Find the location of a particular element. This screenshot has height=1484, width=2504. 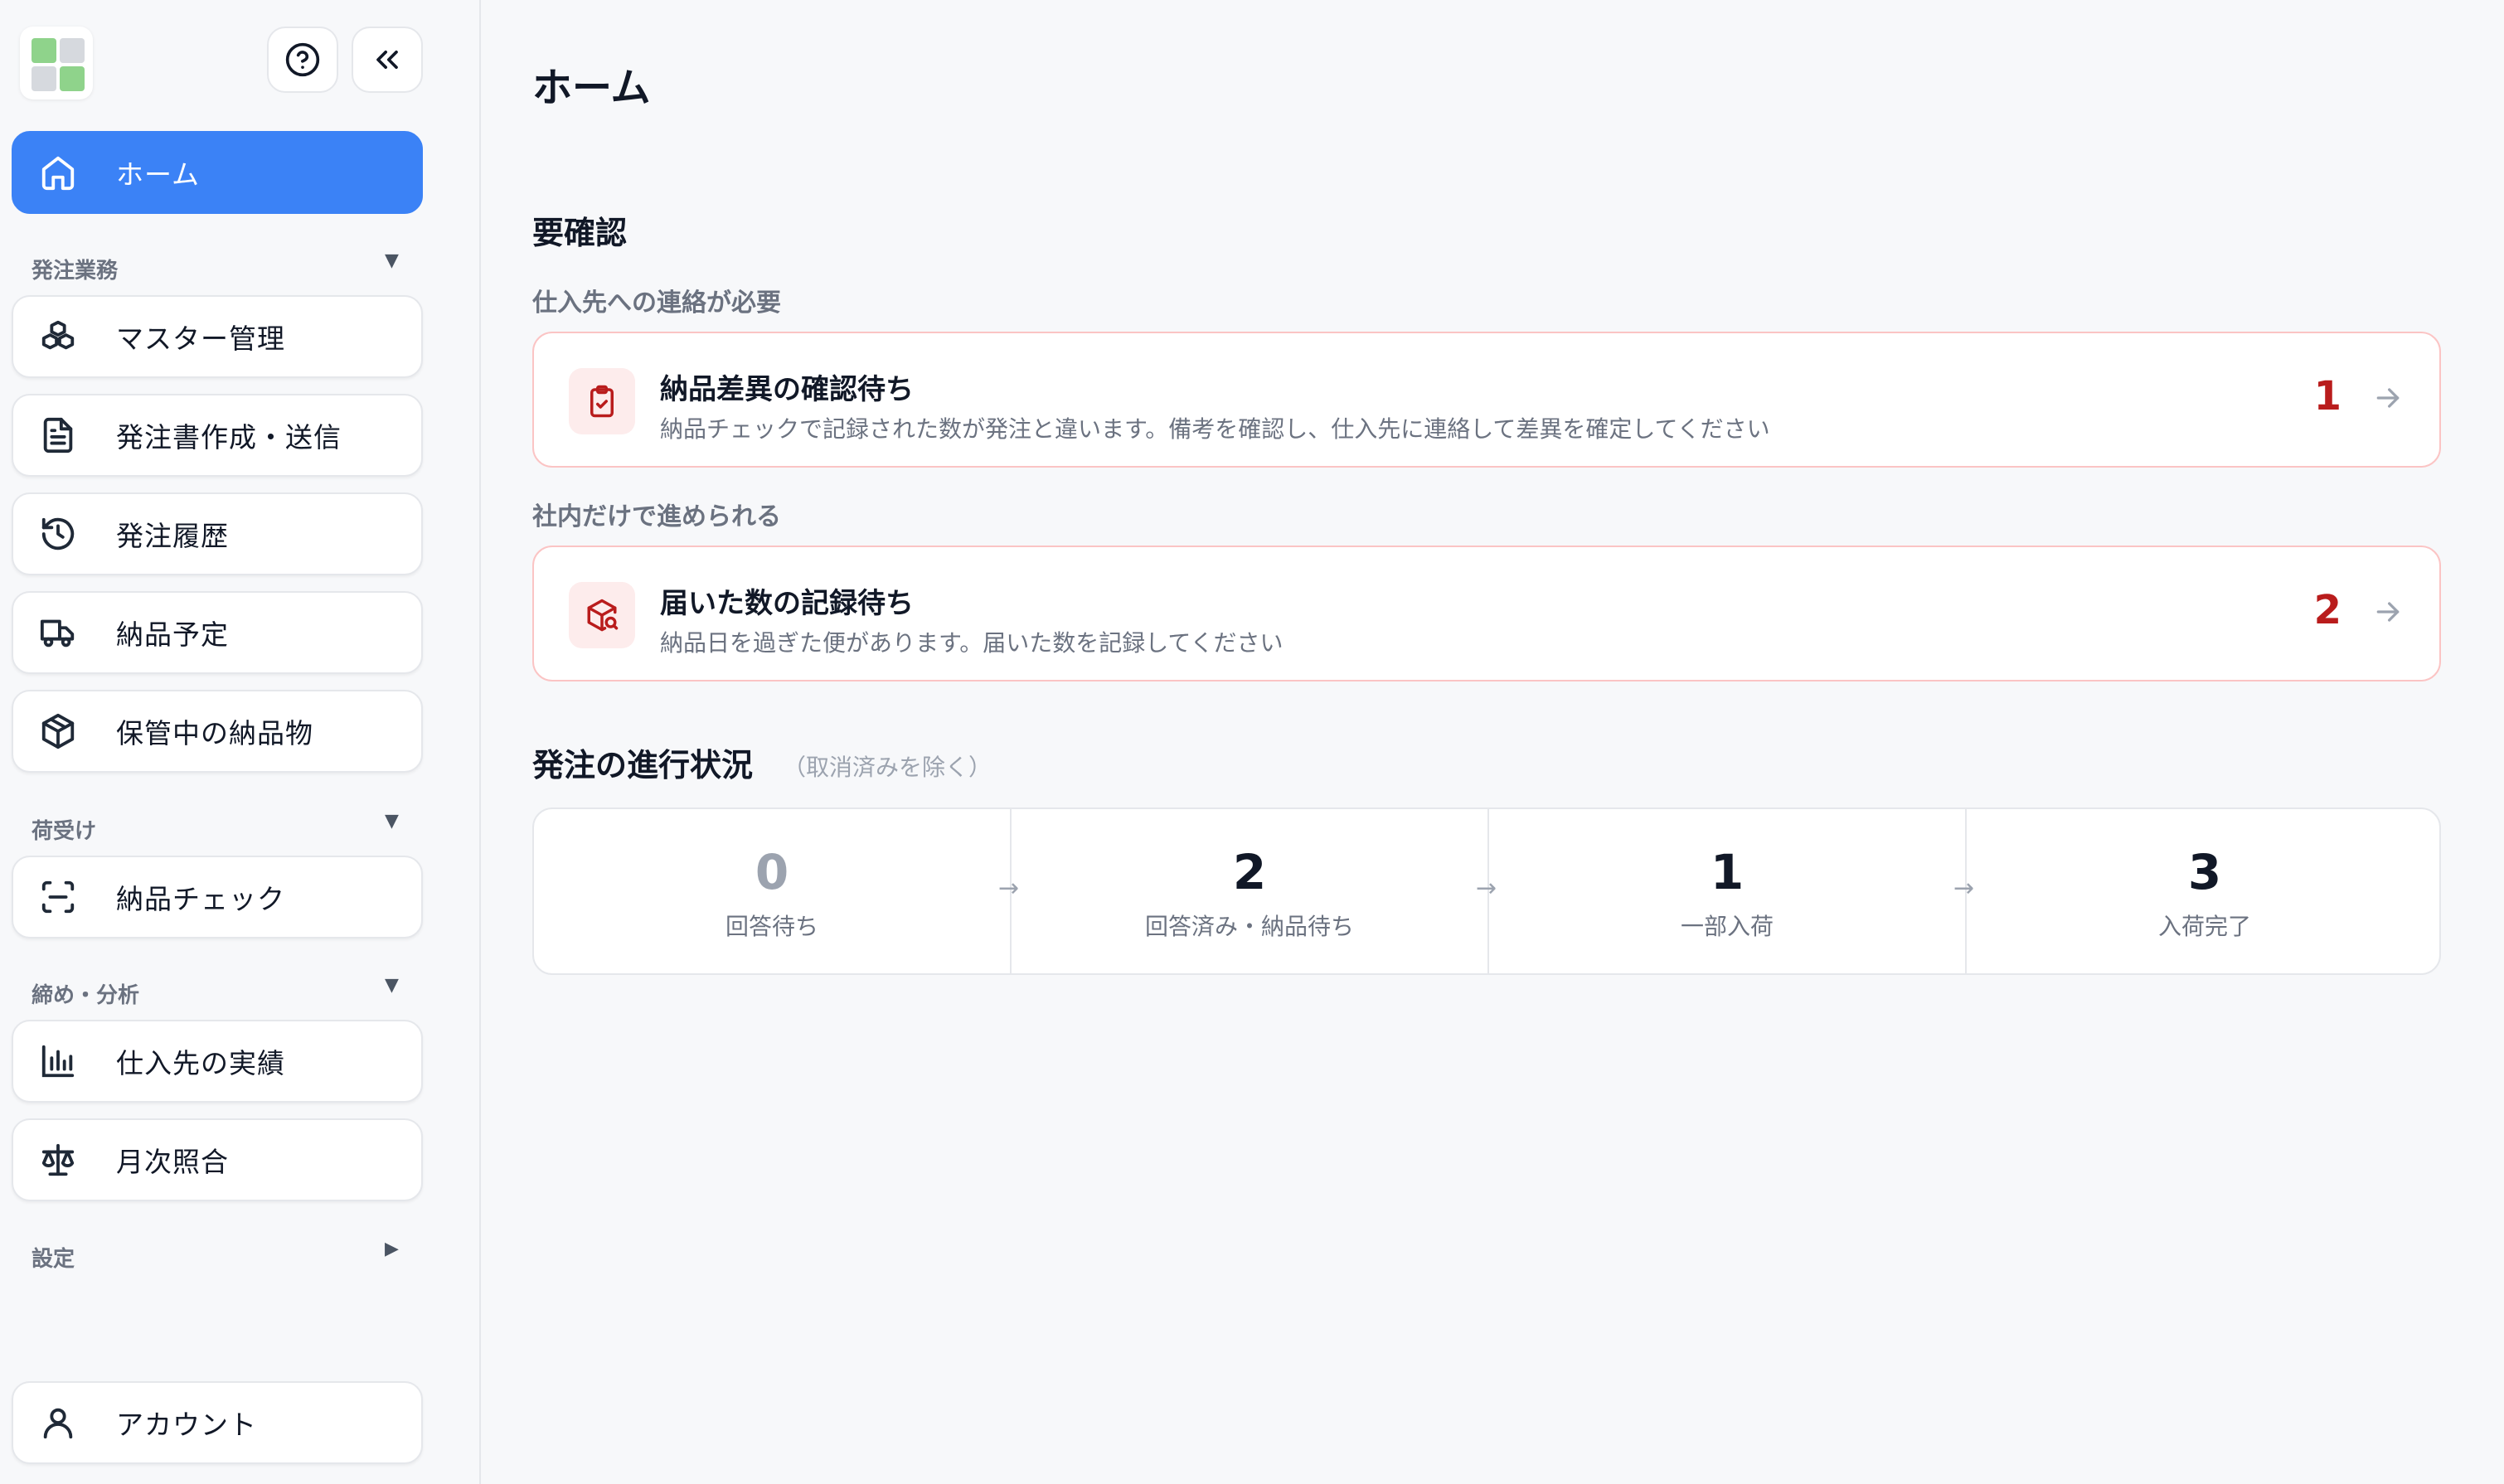

expand-caret-icon: ▶ is located at coordinates (392, 1249).